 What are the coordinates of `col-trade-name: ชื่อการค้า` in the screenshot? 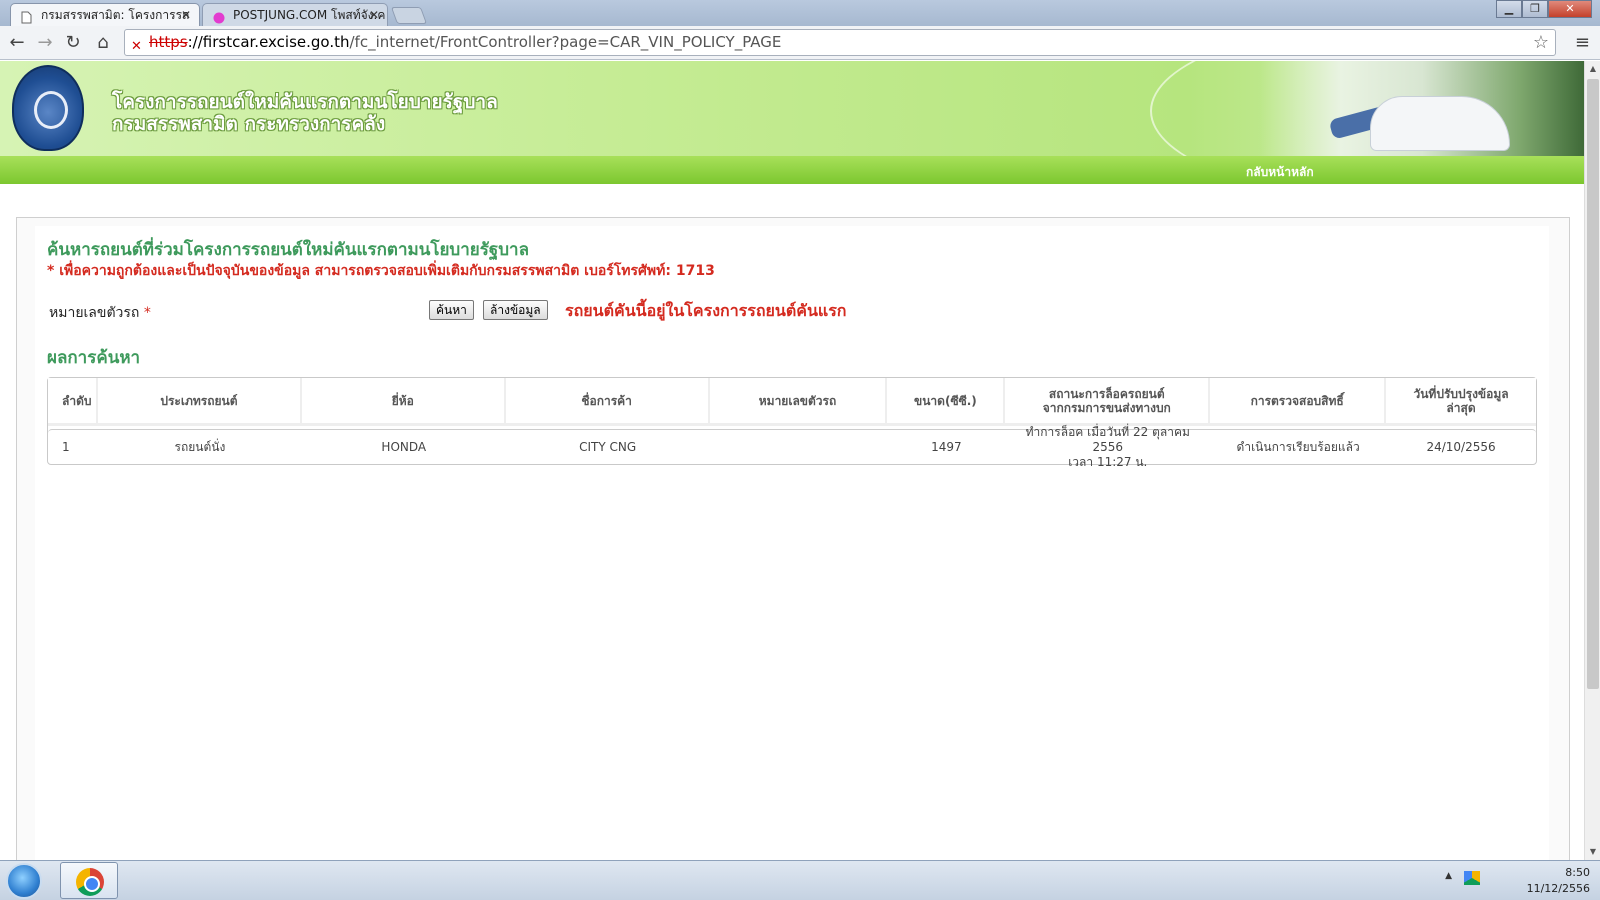 It's located at (608, 400).